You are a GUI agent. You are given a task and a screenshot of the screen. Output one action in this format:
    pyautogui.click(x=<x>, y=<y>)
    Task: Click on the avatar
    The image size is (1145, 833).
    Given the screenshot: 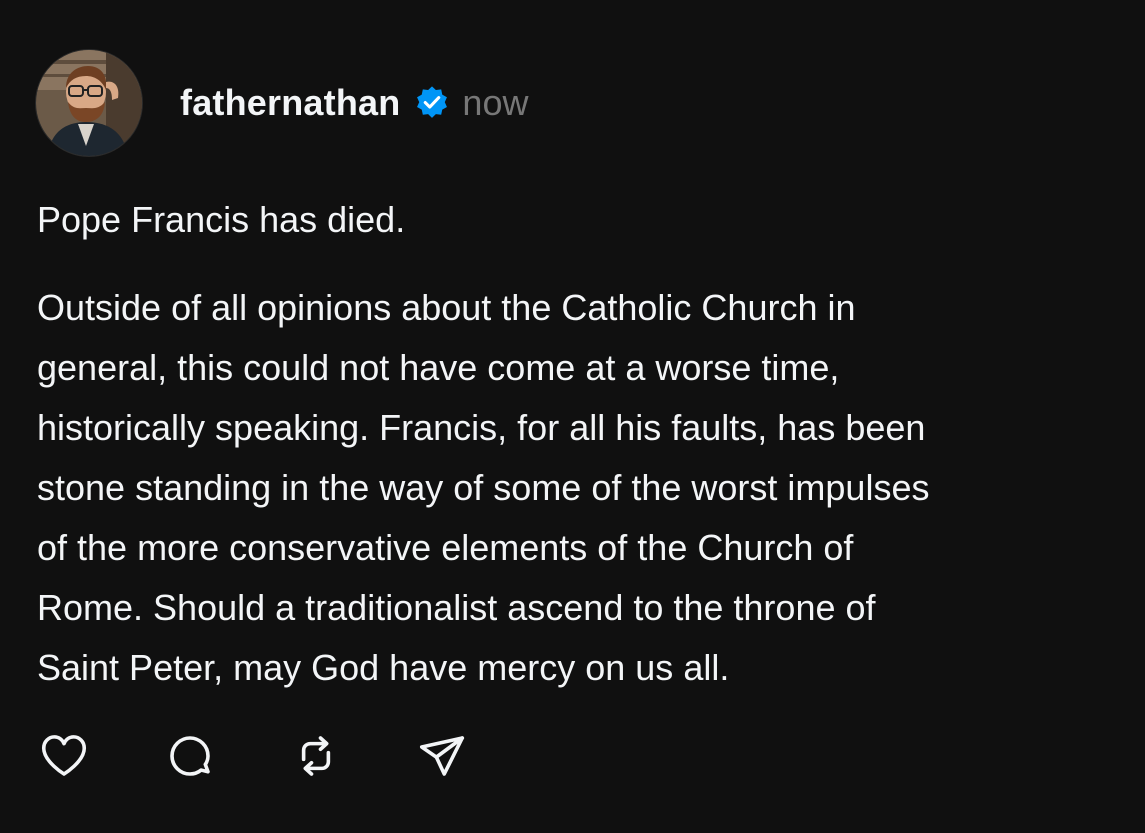 What is the action you would take?
    pyautogui.click(x=89, y=103)
    